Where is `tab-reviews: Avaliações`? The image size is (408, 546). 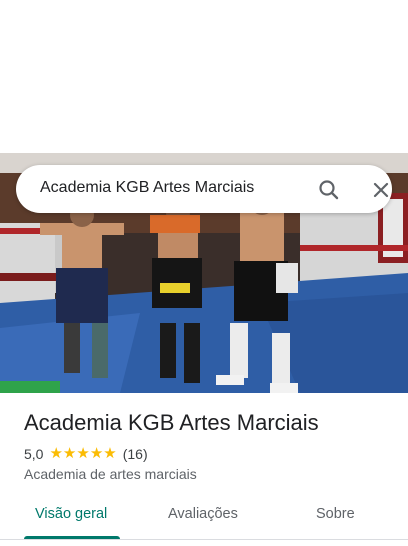
tab-reviews: Avaliações is located at coordinates (203, 514).